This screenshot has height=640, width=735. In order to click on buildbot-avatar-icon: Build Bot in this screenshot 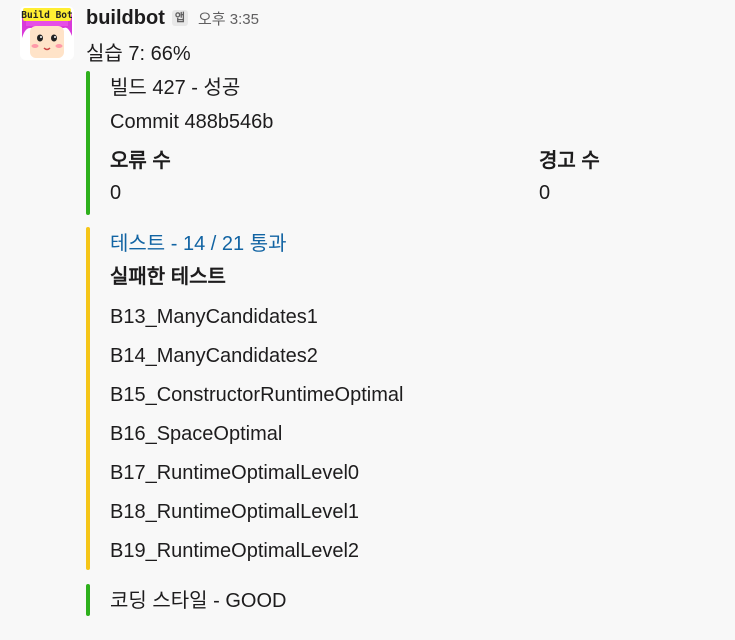, I will do `click(47, 33)`.